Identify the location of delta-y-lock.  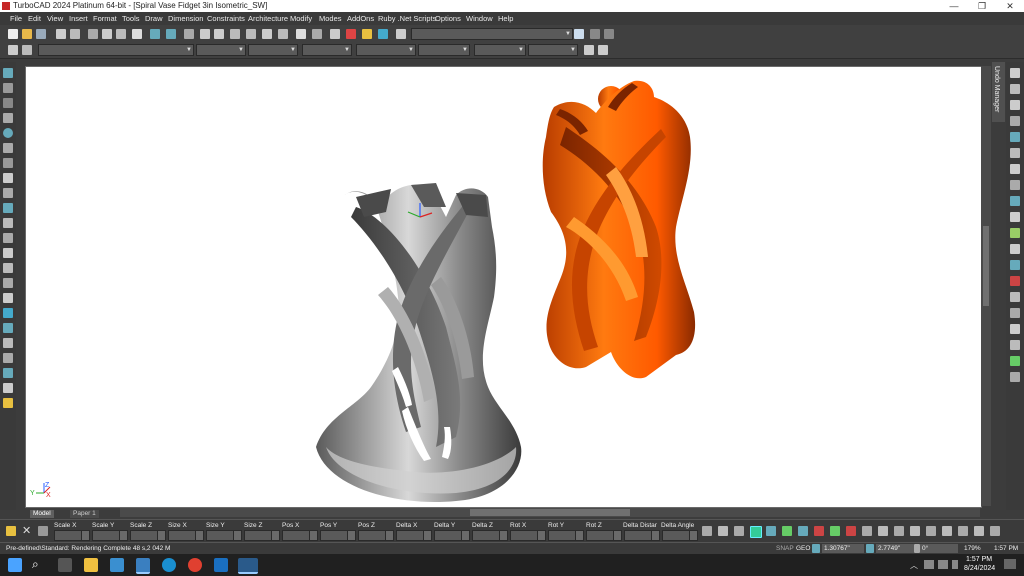
(465, 535).